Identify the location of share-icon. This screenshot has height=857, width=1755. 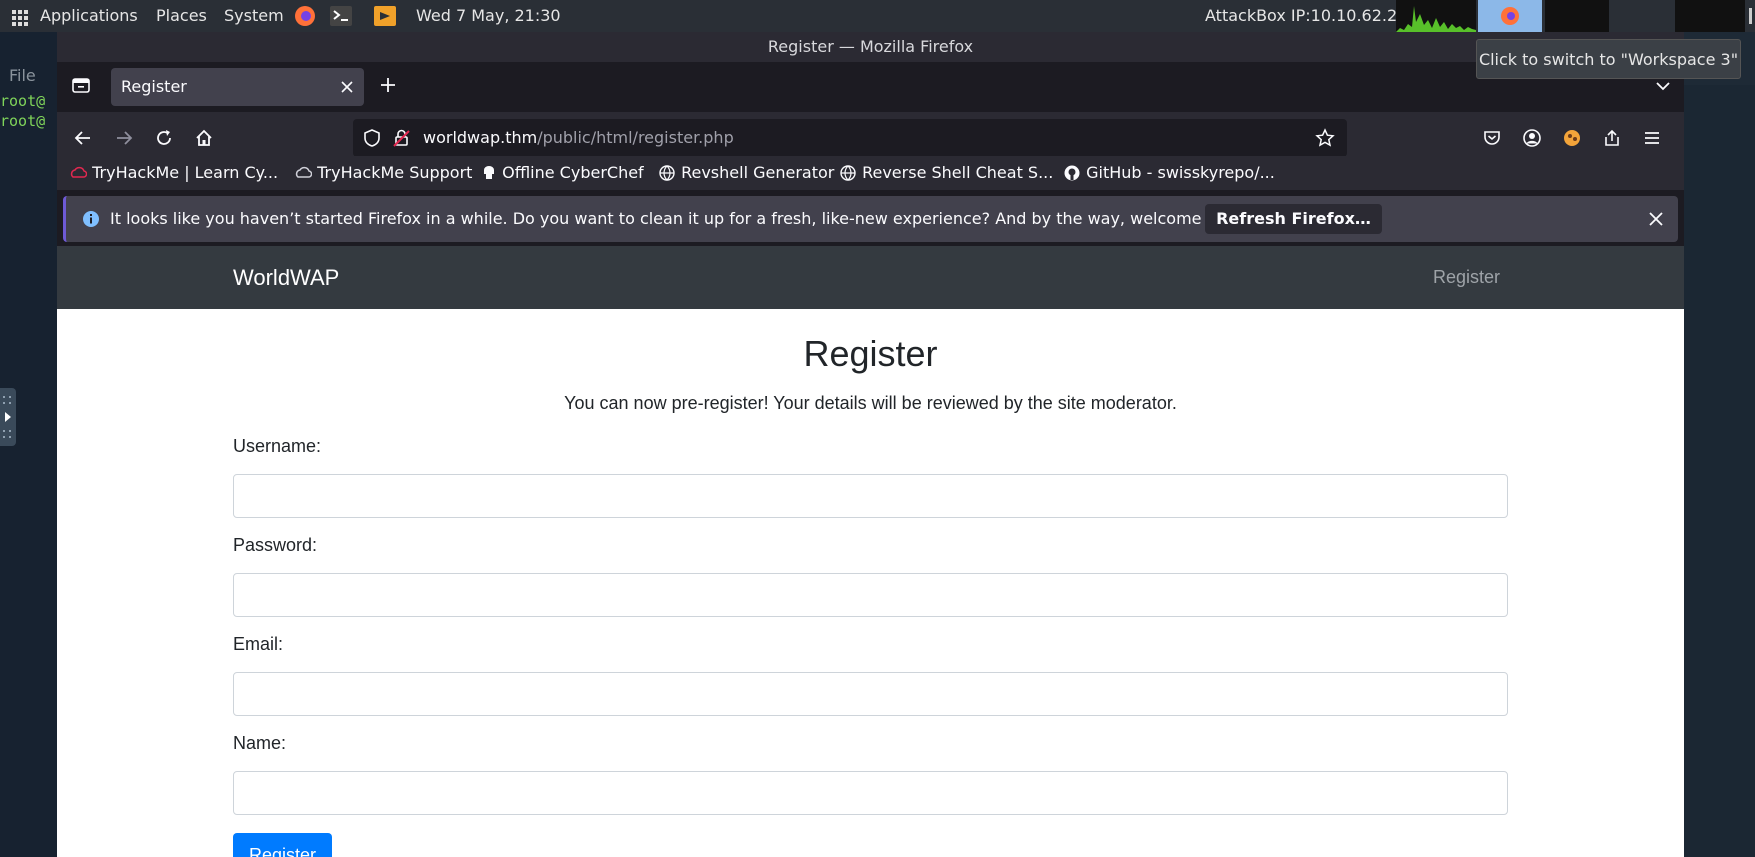
(1612, 138).